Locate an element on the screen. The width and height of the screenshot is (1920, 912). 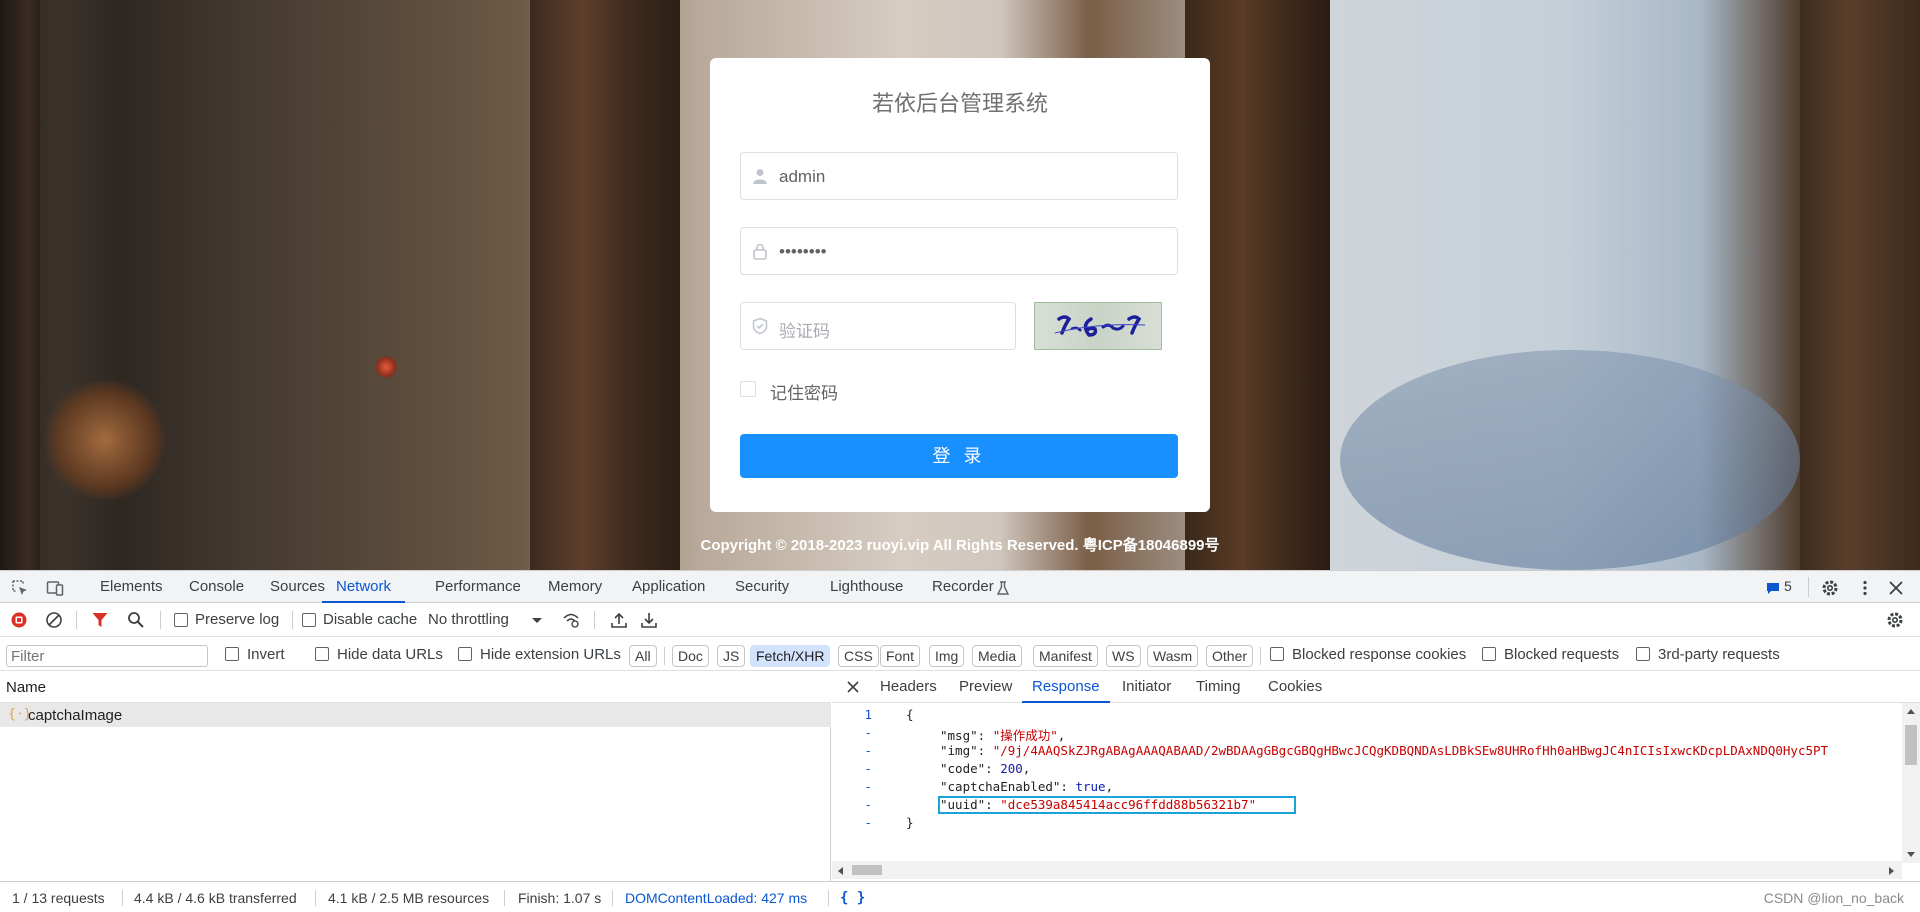
tab-preview: Preview is located at coordinates (985, 687).